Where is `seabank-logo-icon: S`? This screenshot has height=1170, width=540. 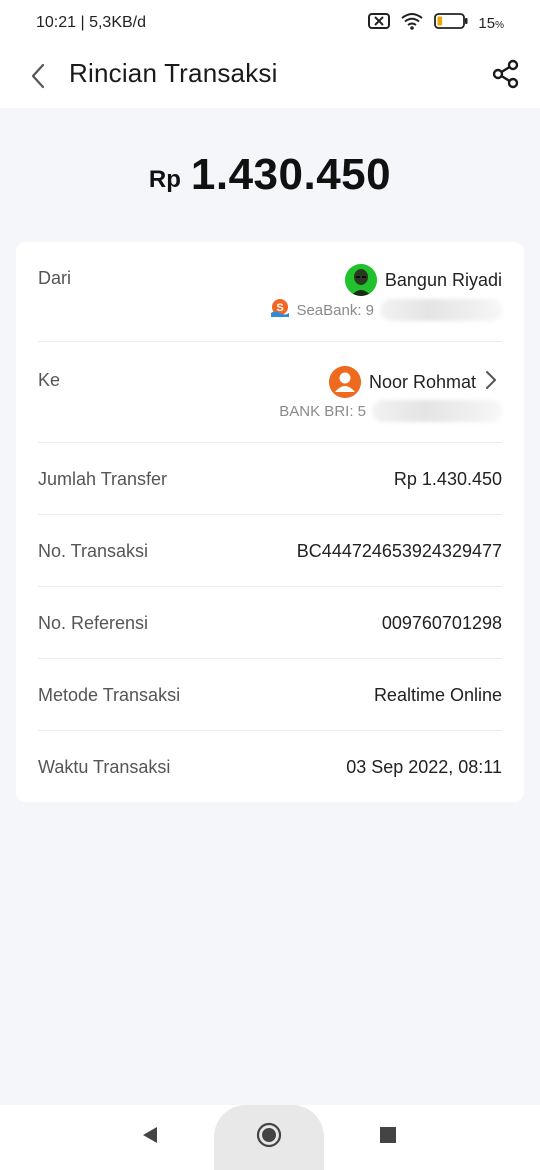
seabank-logo-icon: S is located at coordinates (280, 310).